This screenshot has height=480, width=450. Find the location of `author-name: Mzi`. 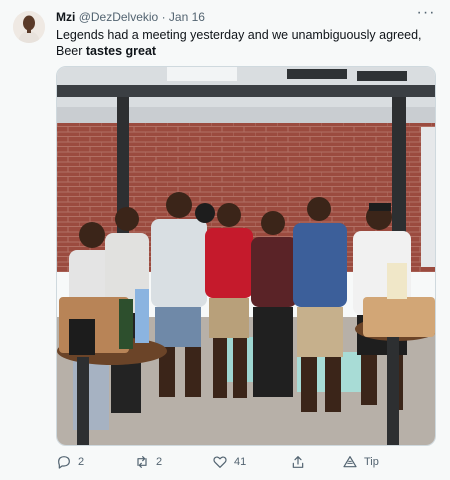

author-name: Mzi is located at coordinates (65, 17).